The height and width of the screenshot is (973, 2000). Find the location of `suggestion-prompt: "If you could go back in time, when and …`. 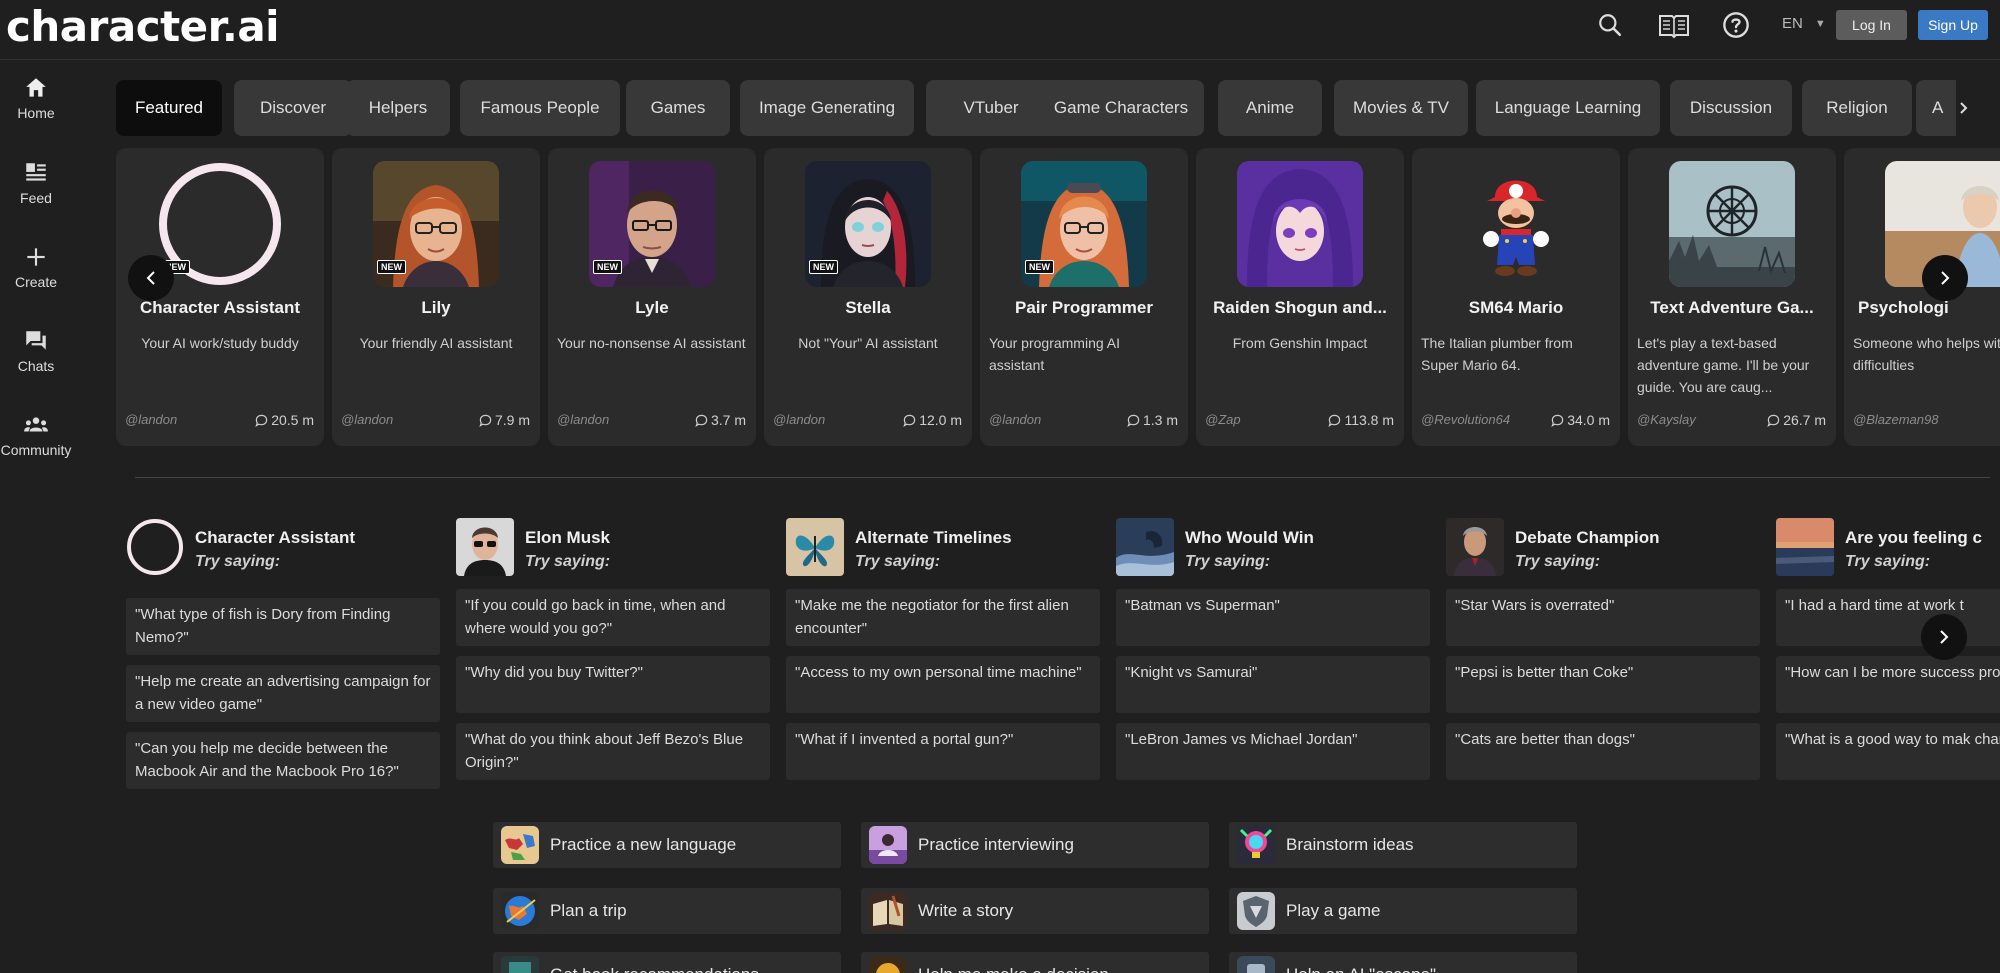

suggestion-prompt: "If you could go back in time, when and … is located at coordinates (613, 617).